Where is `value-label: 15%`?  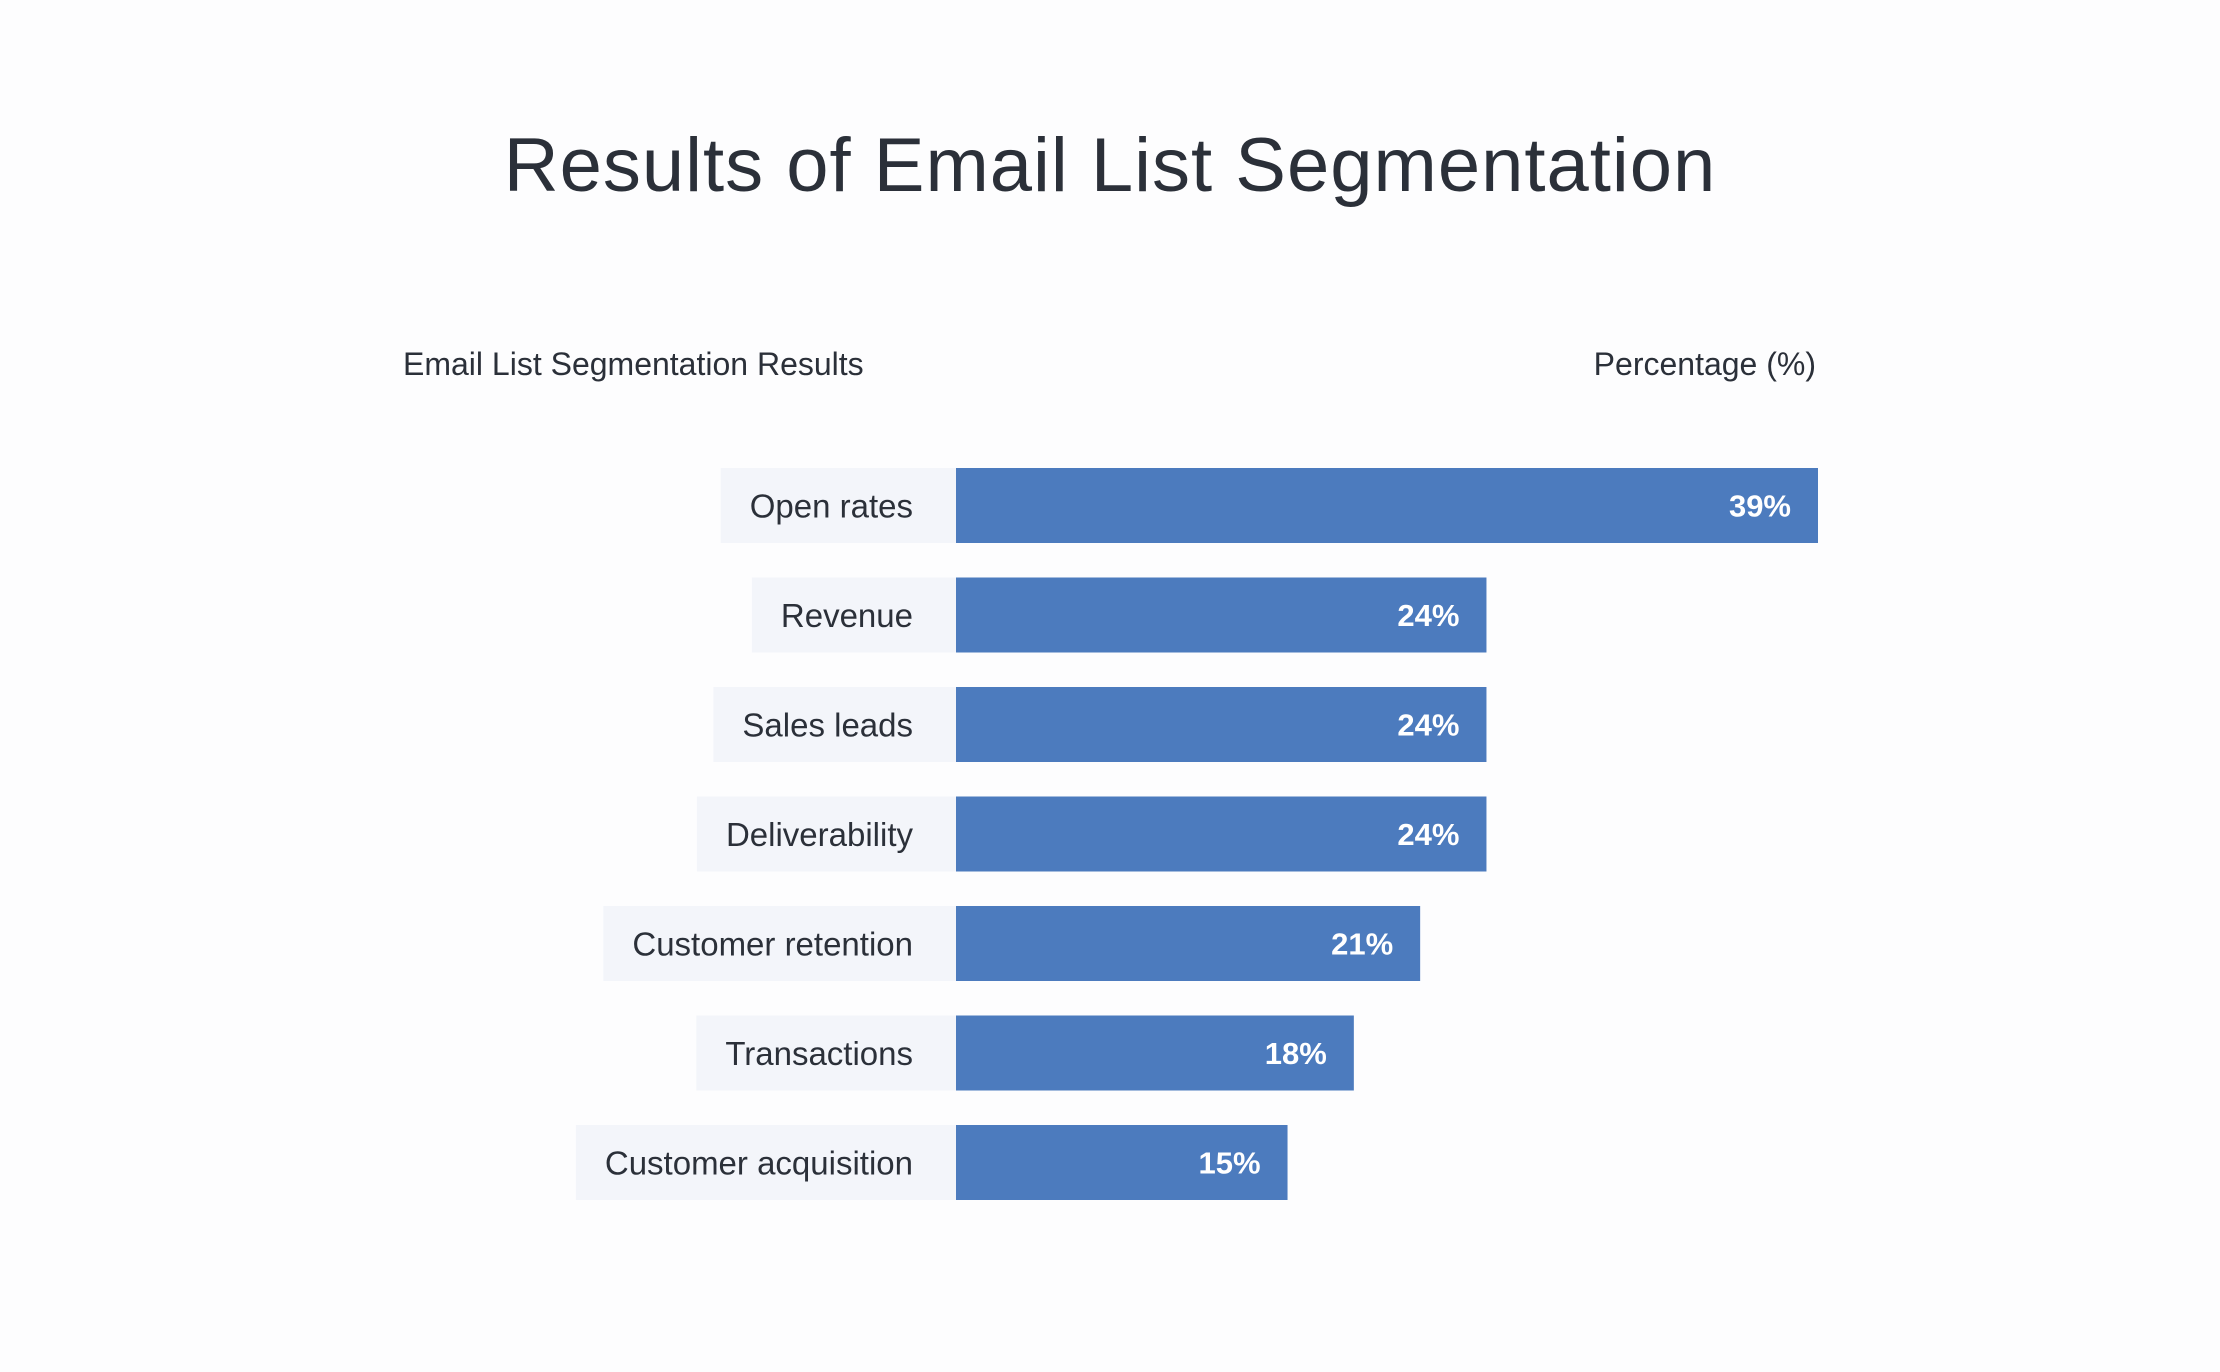
value-label: 15% is located at coordinates (1229, 1163).